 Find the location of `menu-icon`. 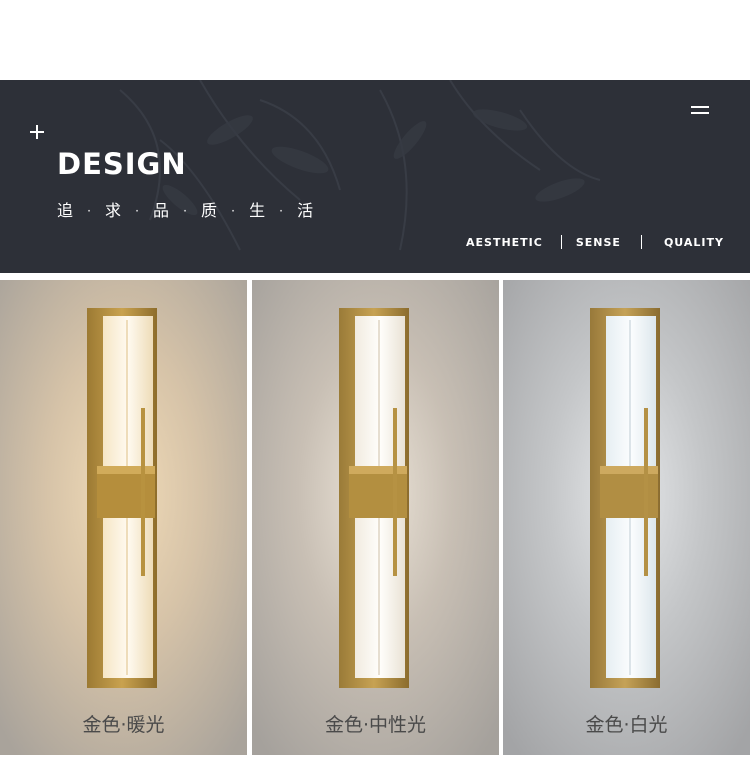

menu-icon is located at coordinates (700, 111).